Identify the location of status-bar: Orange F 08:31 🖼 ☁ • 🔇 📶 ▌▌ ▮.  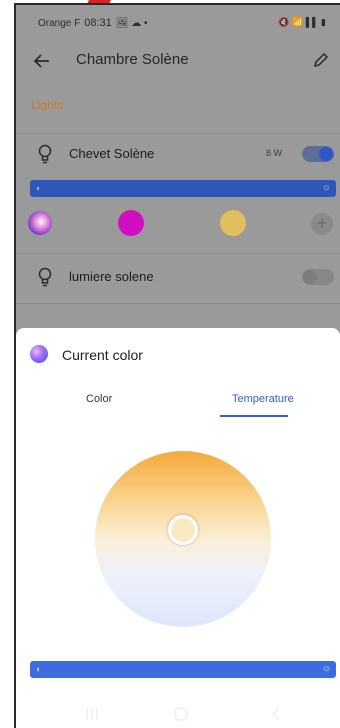
(178, 23).